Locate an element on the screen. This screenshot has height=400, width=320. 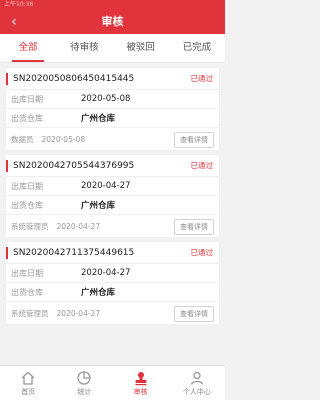
out-date-value: 2020-05-08 is located at coordinates (106, 99).